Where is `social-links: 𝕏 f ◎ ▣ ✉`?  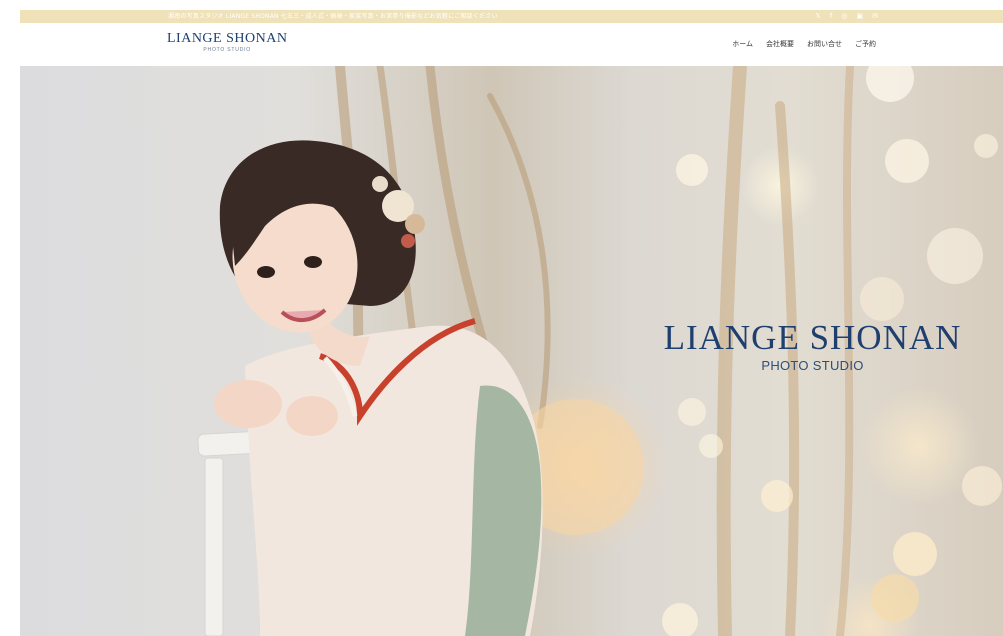
social-links: 𝕏 f ◎ ▣ ✉ is located at coordinates (846, 16).